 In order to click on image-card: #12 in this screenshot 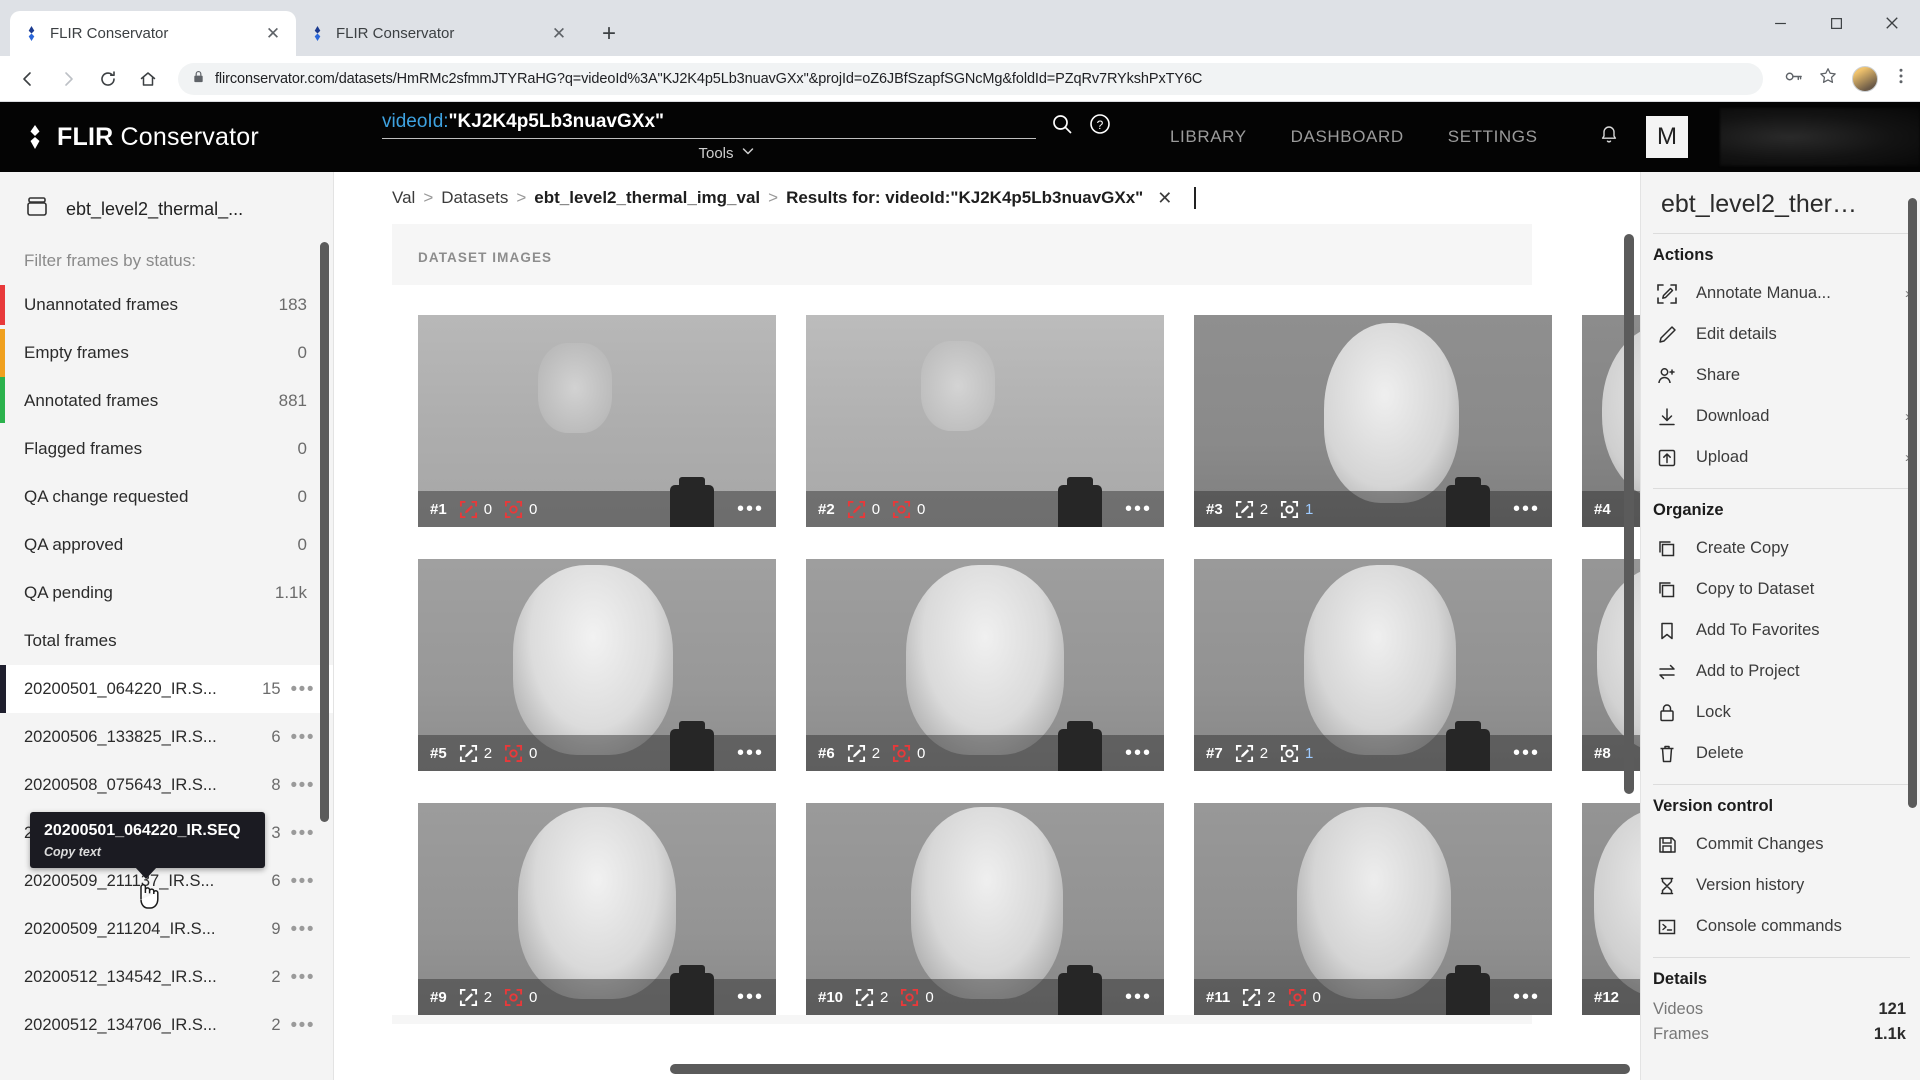, I will do `click(1611, 909)`.